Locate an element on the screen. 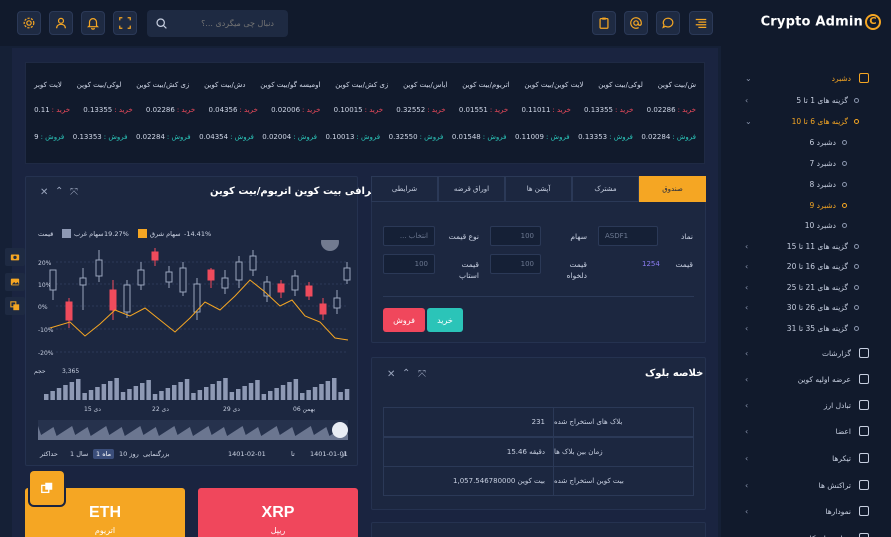  tool-camera-icon is located at coordinates (15, 257).